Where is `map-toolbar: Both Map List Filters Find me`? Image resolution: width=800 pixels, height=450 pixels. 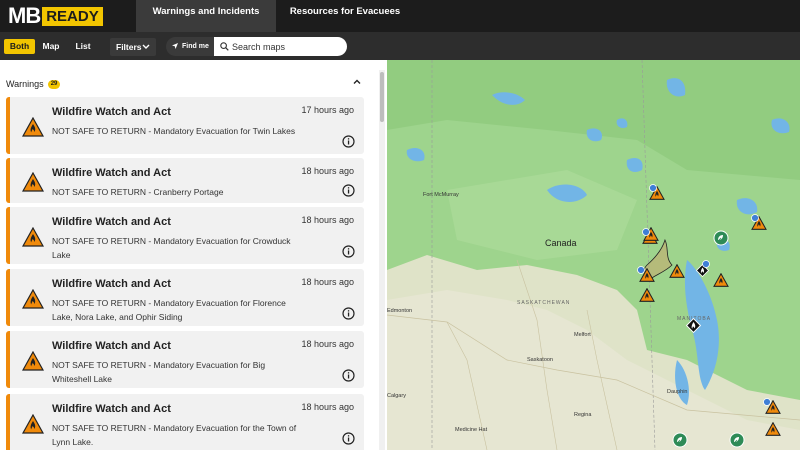
map-toolbar: Both Map List Filters Find me is located at coordinates (400, 46).